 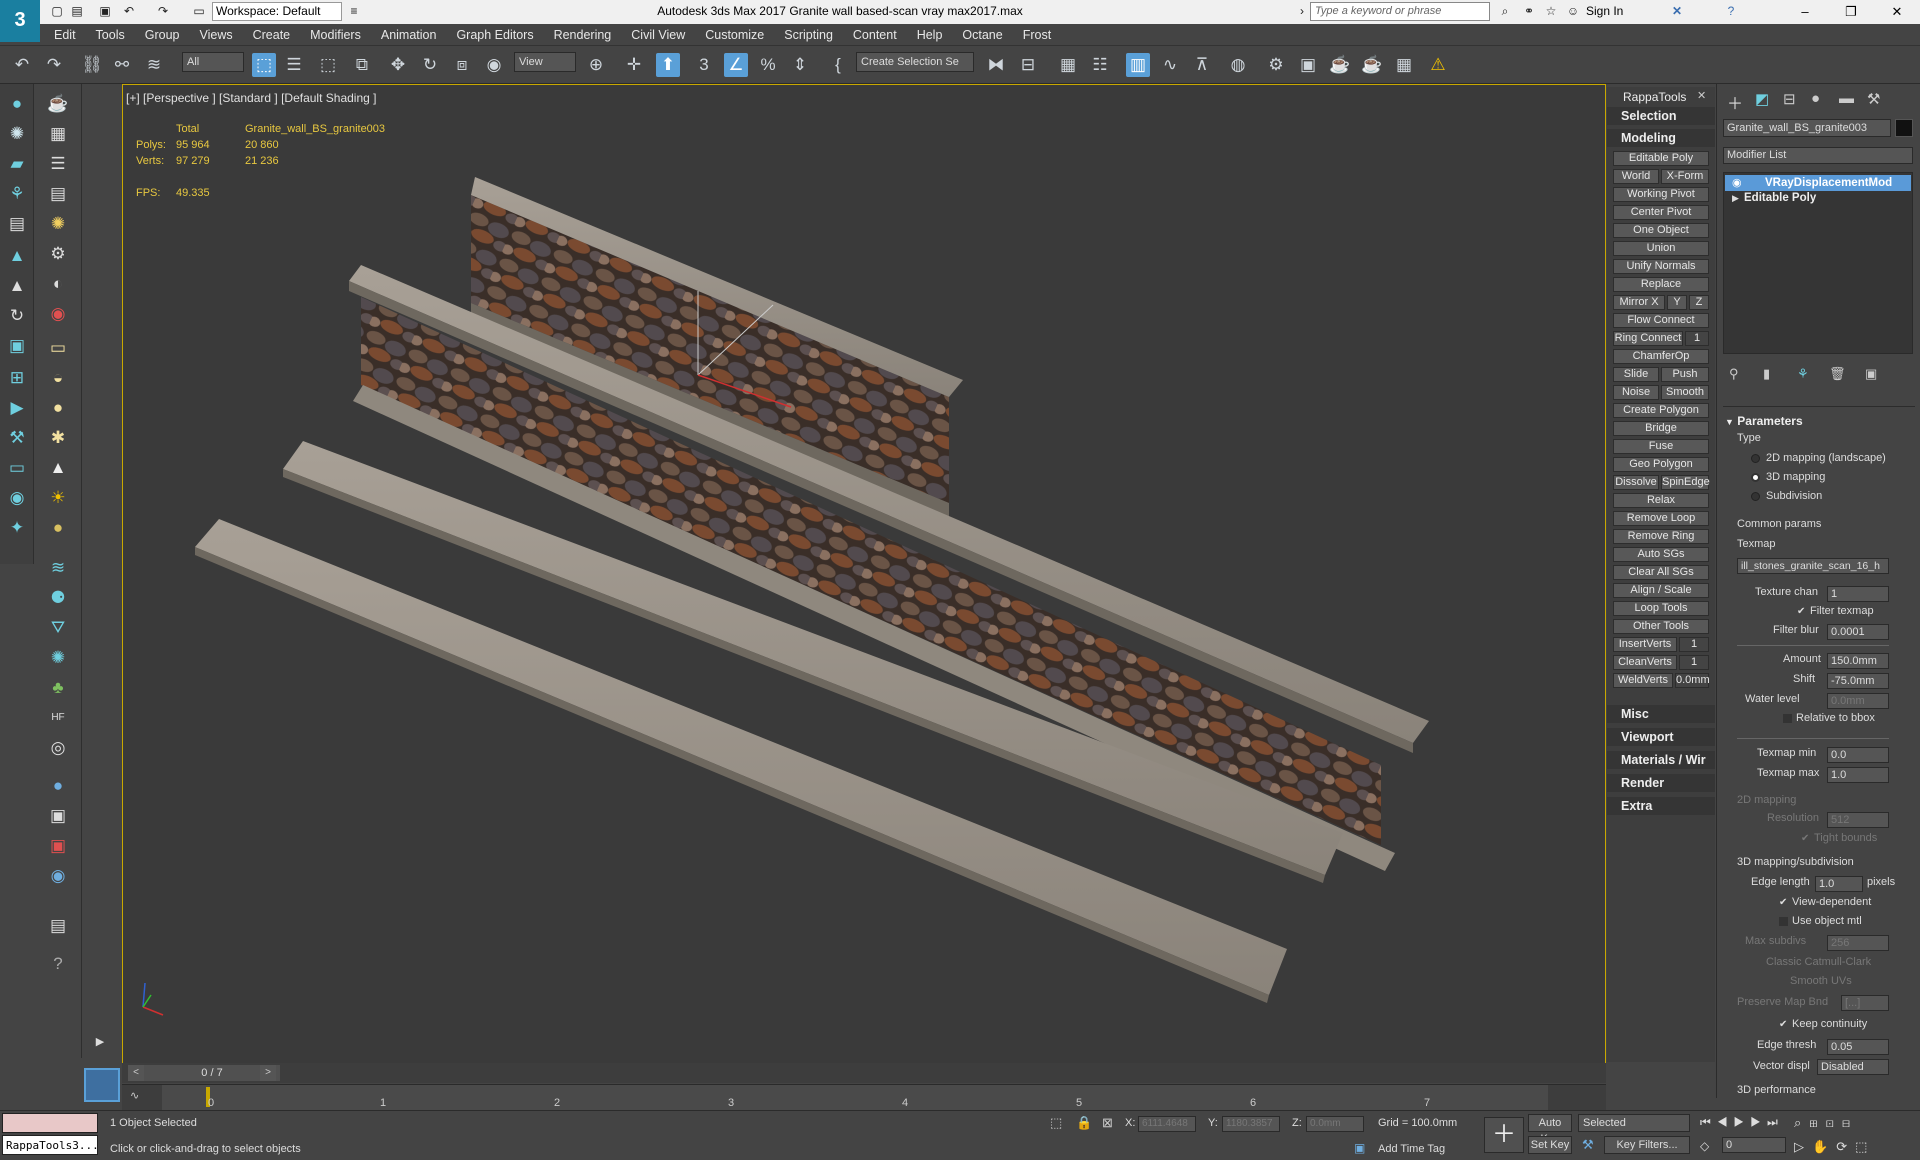 I want to click on type-2d-mapping-radio: 2D mapping (landscape), so click(x=1818, y=458).